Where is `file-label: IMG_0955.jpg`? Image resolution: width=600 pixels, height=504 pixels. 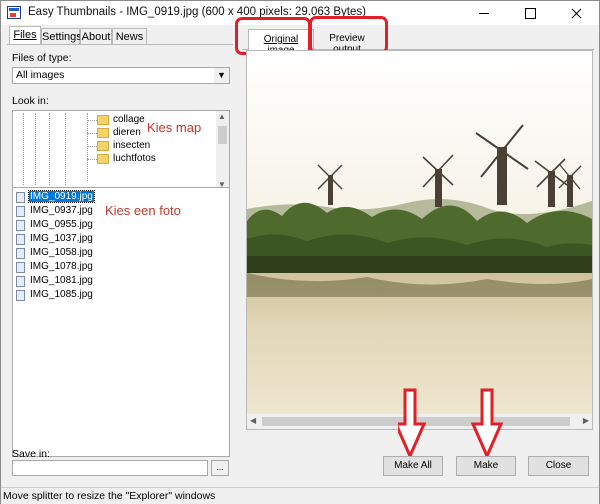 file-label: IMG_0955.jpg is located at coordinates (61, 224).